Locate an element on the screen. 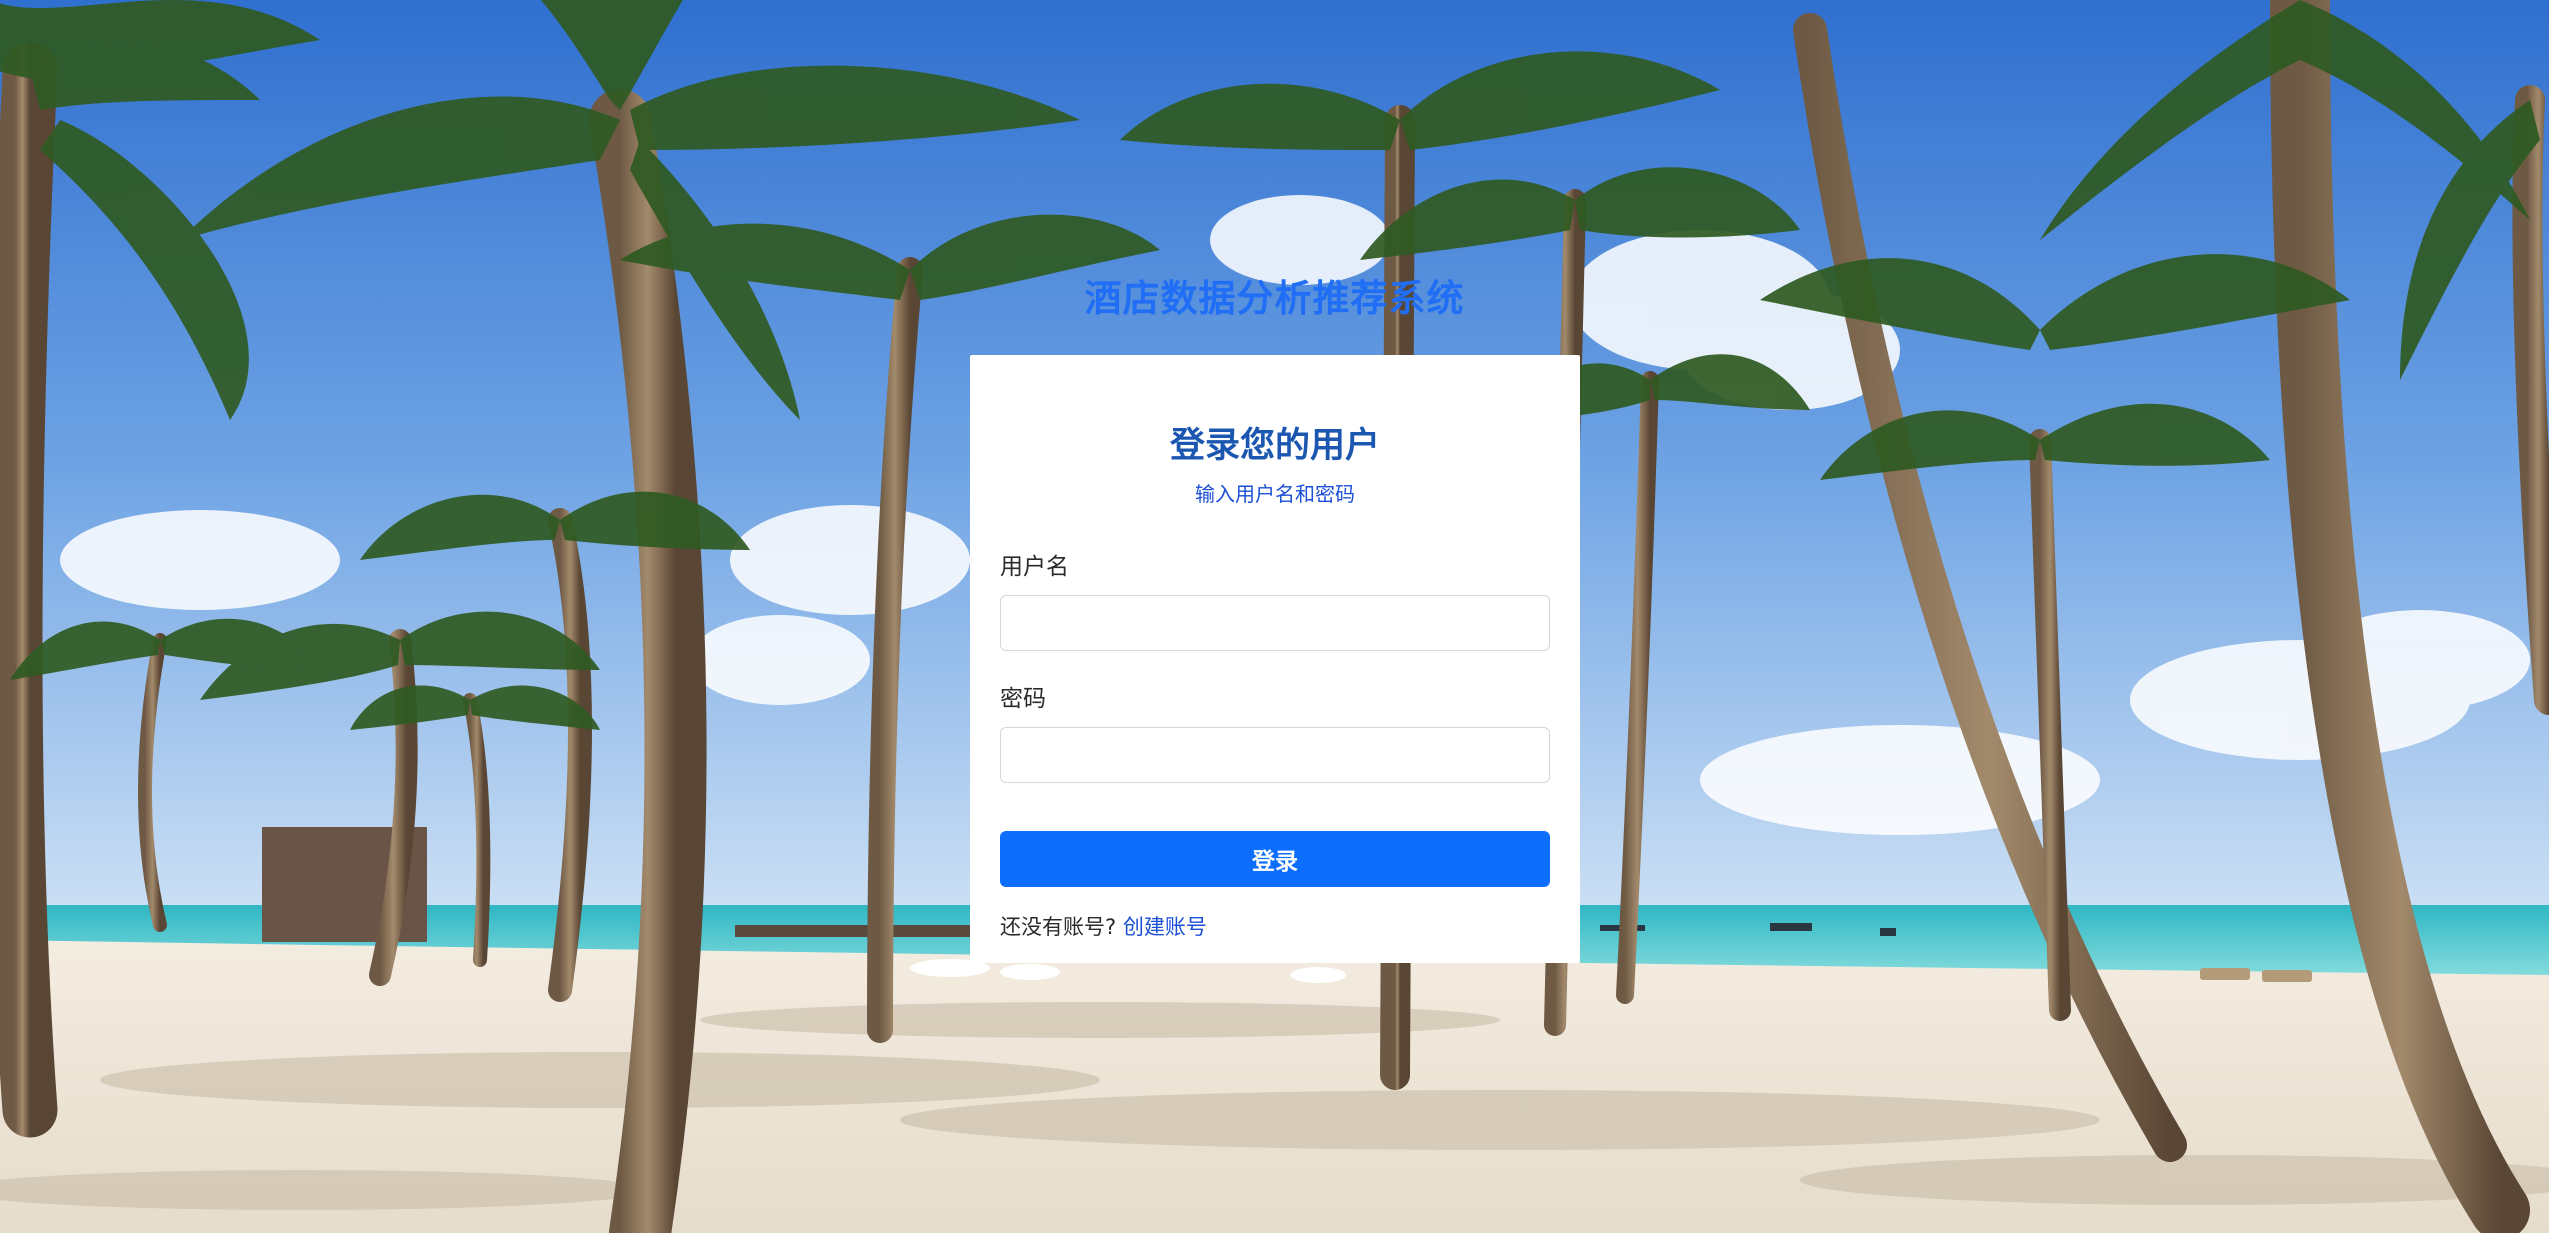  username-input is located at coordinates (1275, 623).